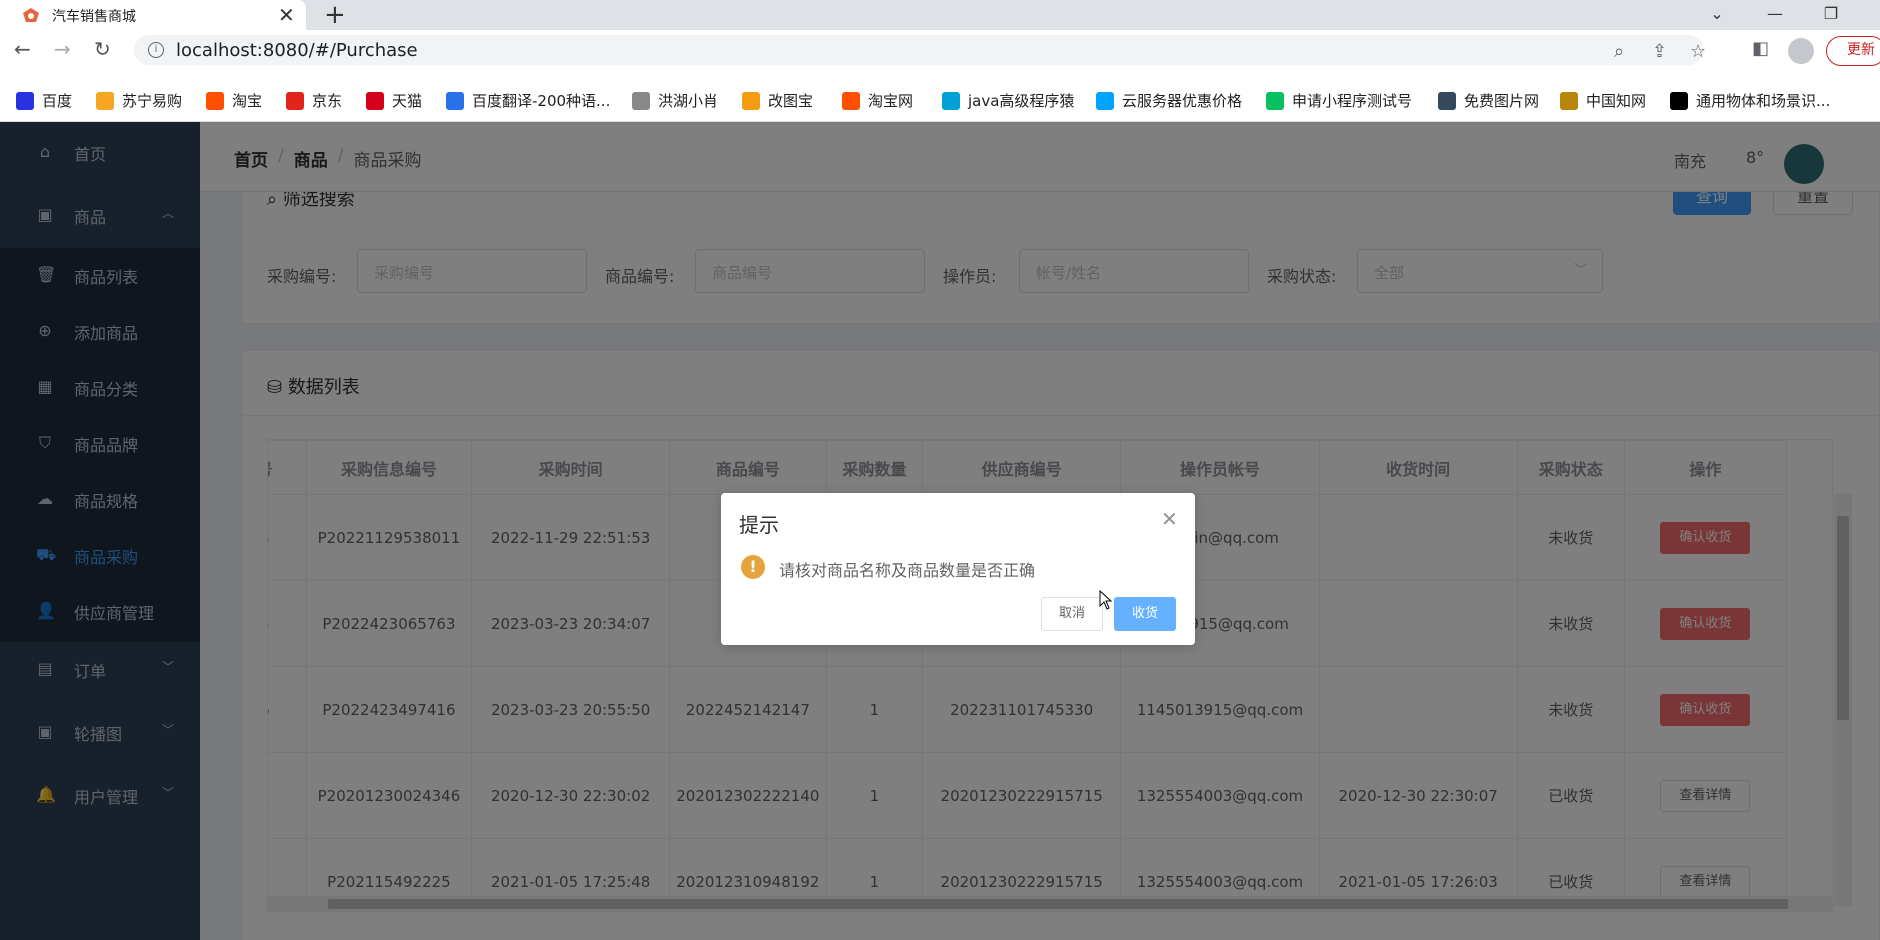 The image size is (1880, 940). Describe the element at coordinates (753, 567) in the screenshot. I see `warning-icon: !` at that location.